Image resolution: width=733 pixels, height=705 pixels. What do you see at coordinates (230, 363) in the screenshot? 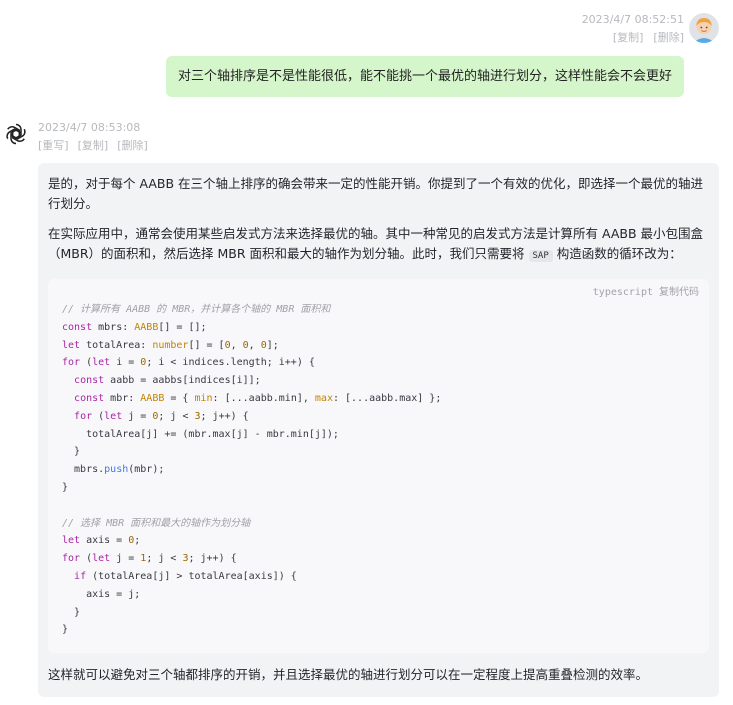
I see `code-token: ; i < indices.length; i++) {` at bounding box center [230, 363].